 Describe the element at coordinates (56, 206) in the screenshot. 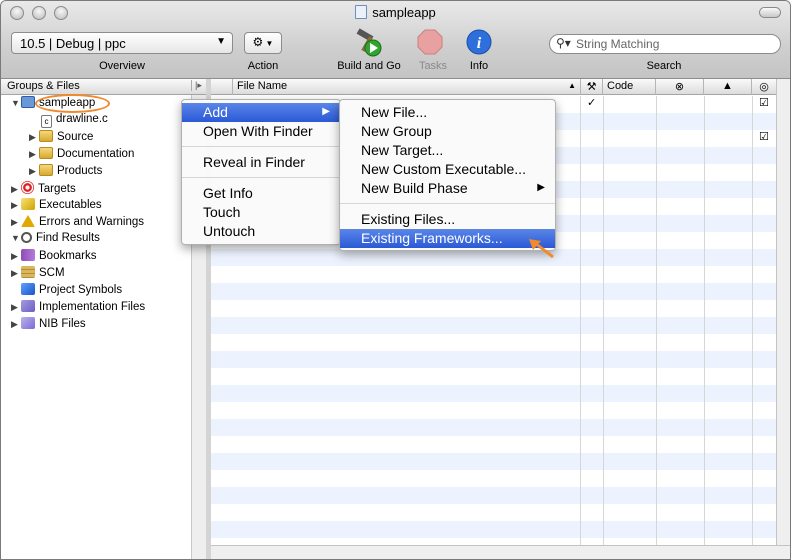

I see `sidebar-item-executables: ▶ Executables` at that location.